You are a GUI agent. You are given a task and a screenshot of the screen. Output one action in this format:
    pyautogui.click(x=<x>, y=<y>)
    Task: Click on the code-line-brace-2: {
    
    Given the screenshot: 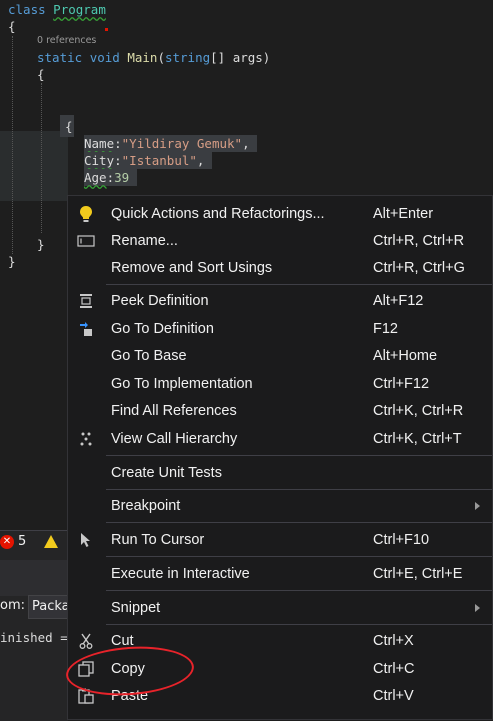 What is the action you would take?
    pyautogui.click(x=41, y=74)
    